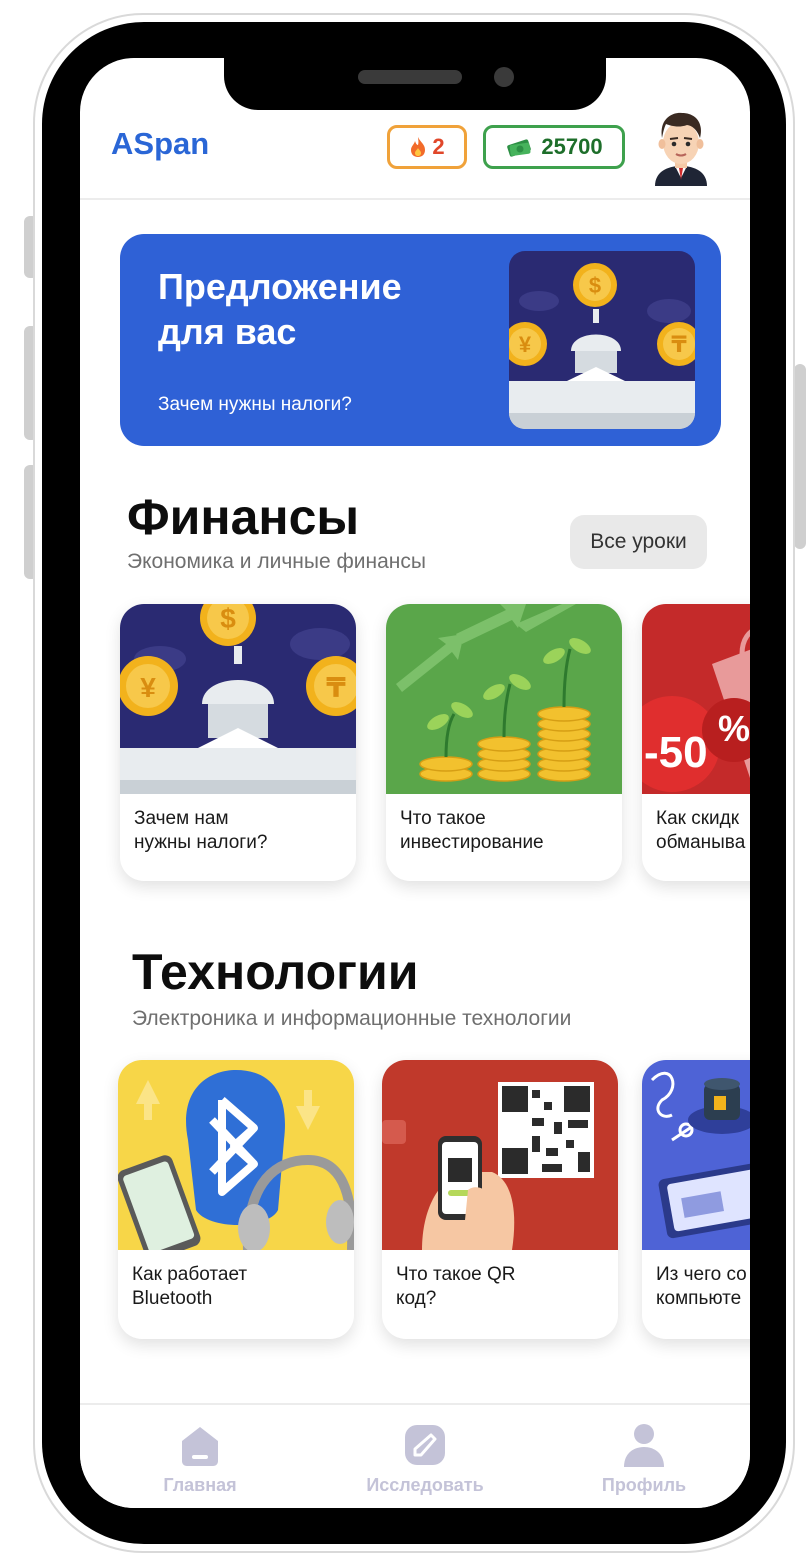 The image size is (812, 1566). I want to click on coins-badge: 25700, so click(554, 147).